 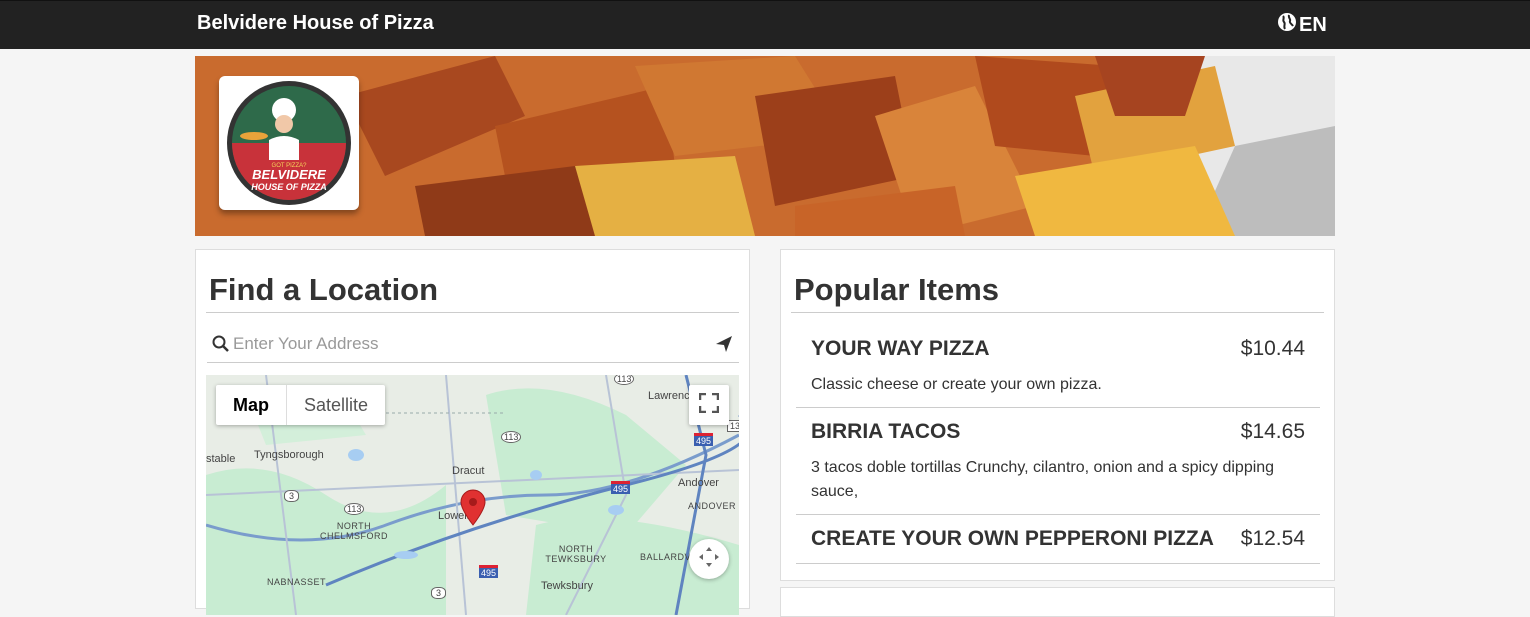 I want to click on find-location-title: Find a Location, so click(x=324, y=289).